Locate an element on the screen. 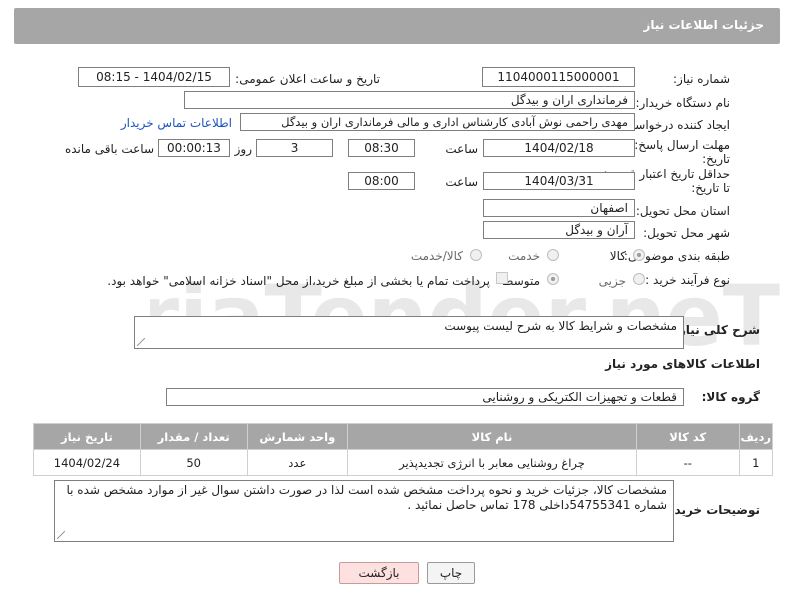  page-title: جزئیات اطلاعات نیاز is located at coordinates (703, 25).